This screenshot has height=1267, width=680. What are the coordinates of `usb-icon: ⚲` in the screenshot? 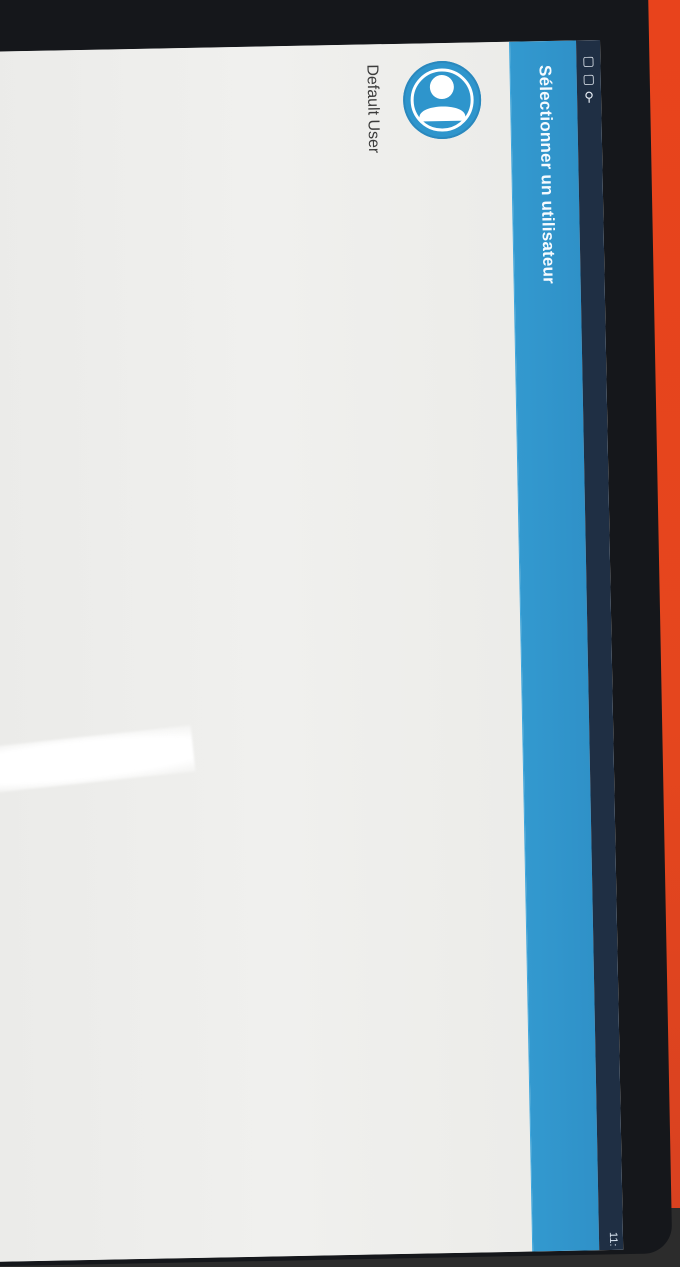 It's located at (589, 97).